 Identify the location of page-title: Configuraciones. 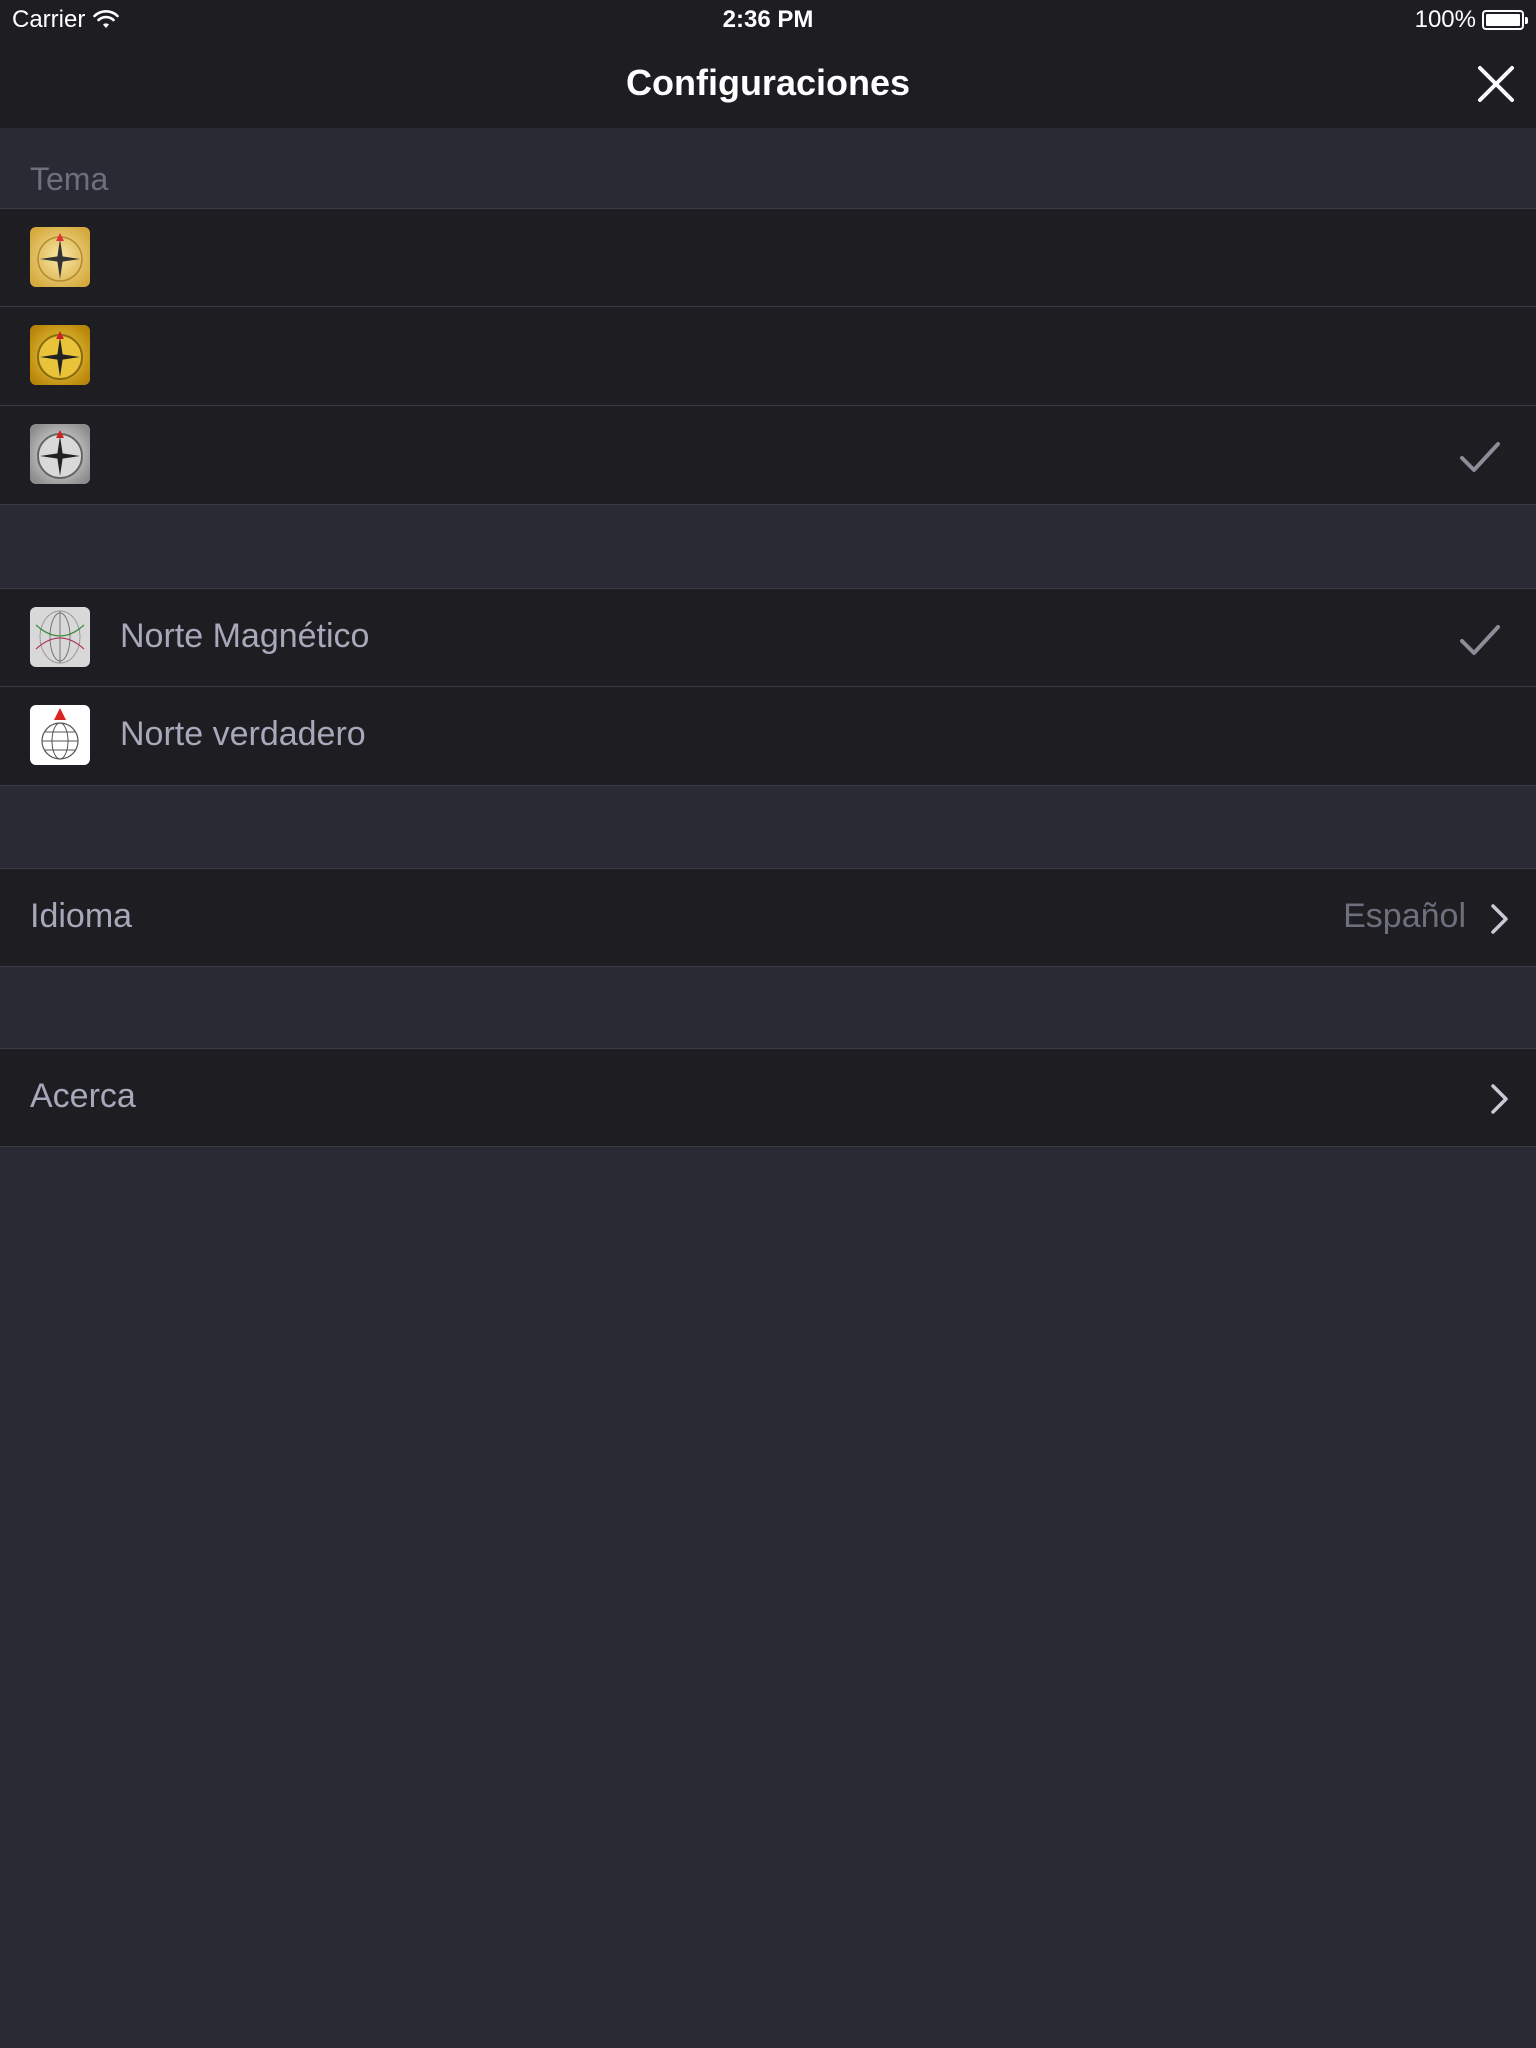
(768, 82).